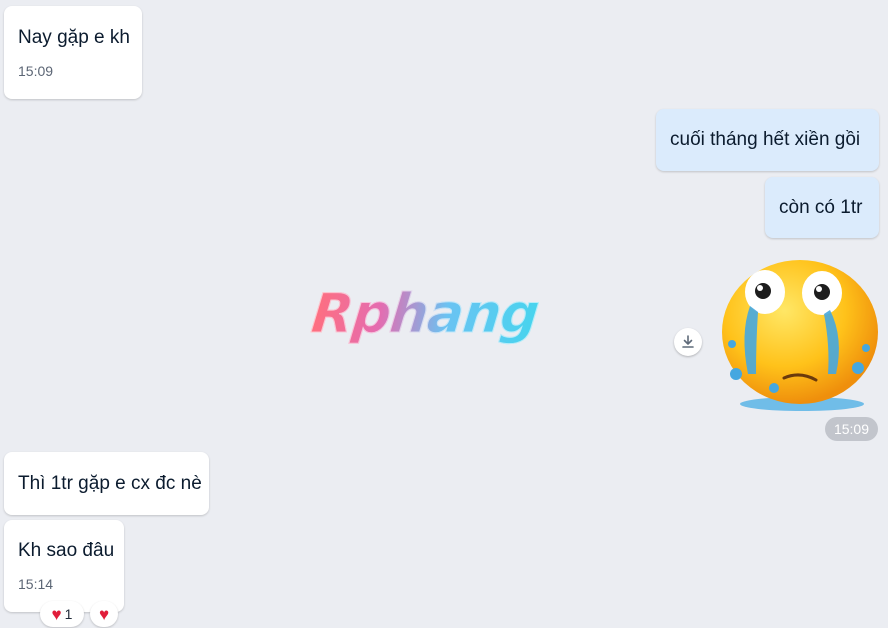  I want to click on incoming-message: Nay gặp e kh 15:09, so click(73, 52).